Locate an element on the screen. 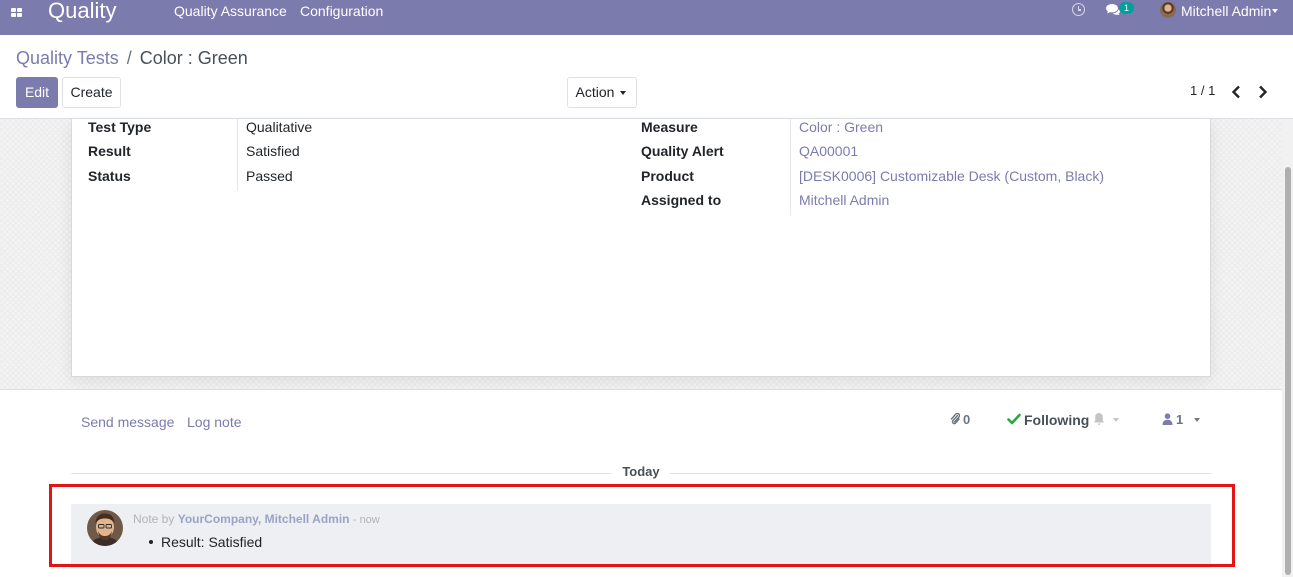 The image size is (1293, 577). edit-button: Edit is located at coordinates (37, 92).